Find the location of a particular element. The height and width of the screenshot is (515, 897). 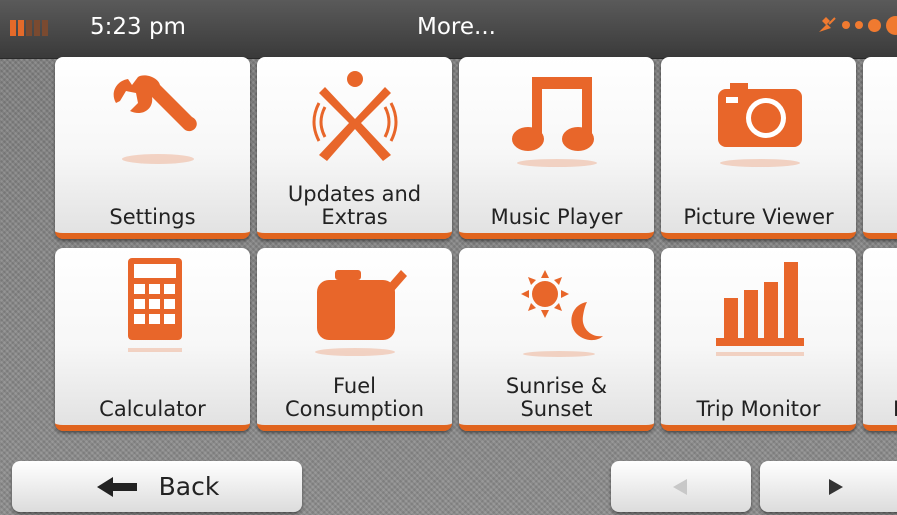

fuel-consumption-tile: Fuel Consumption is located at coordinates (354, 339).